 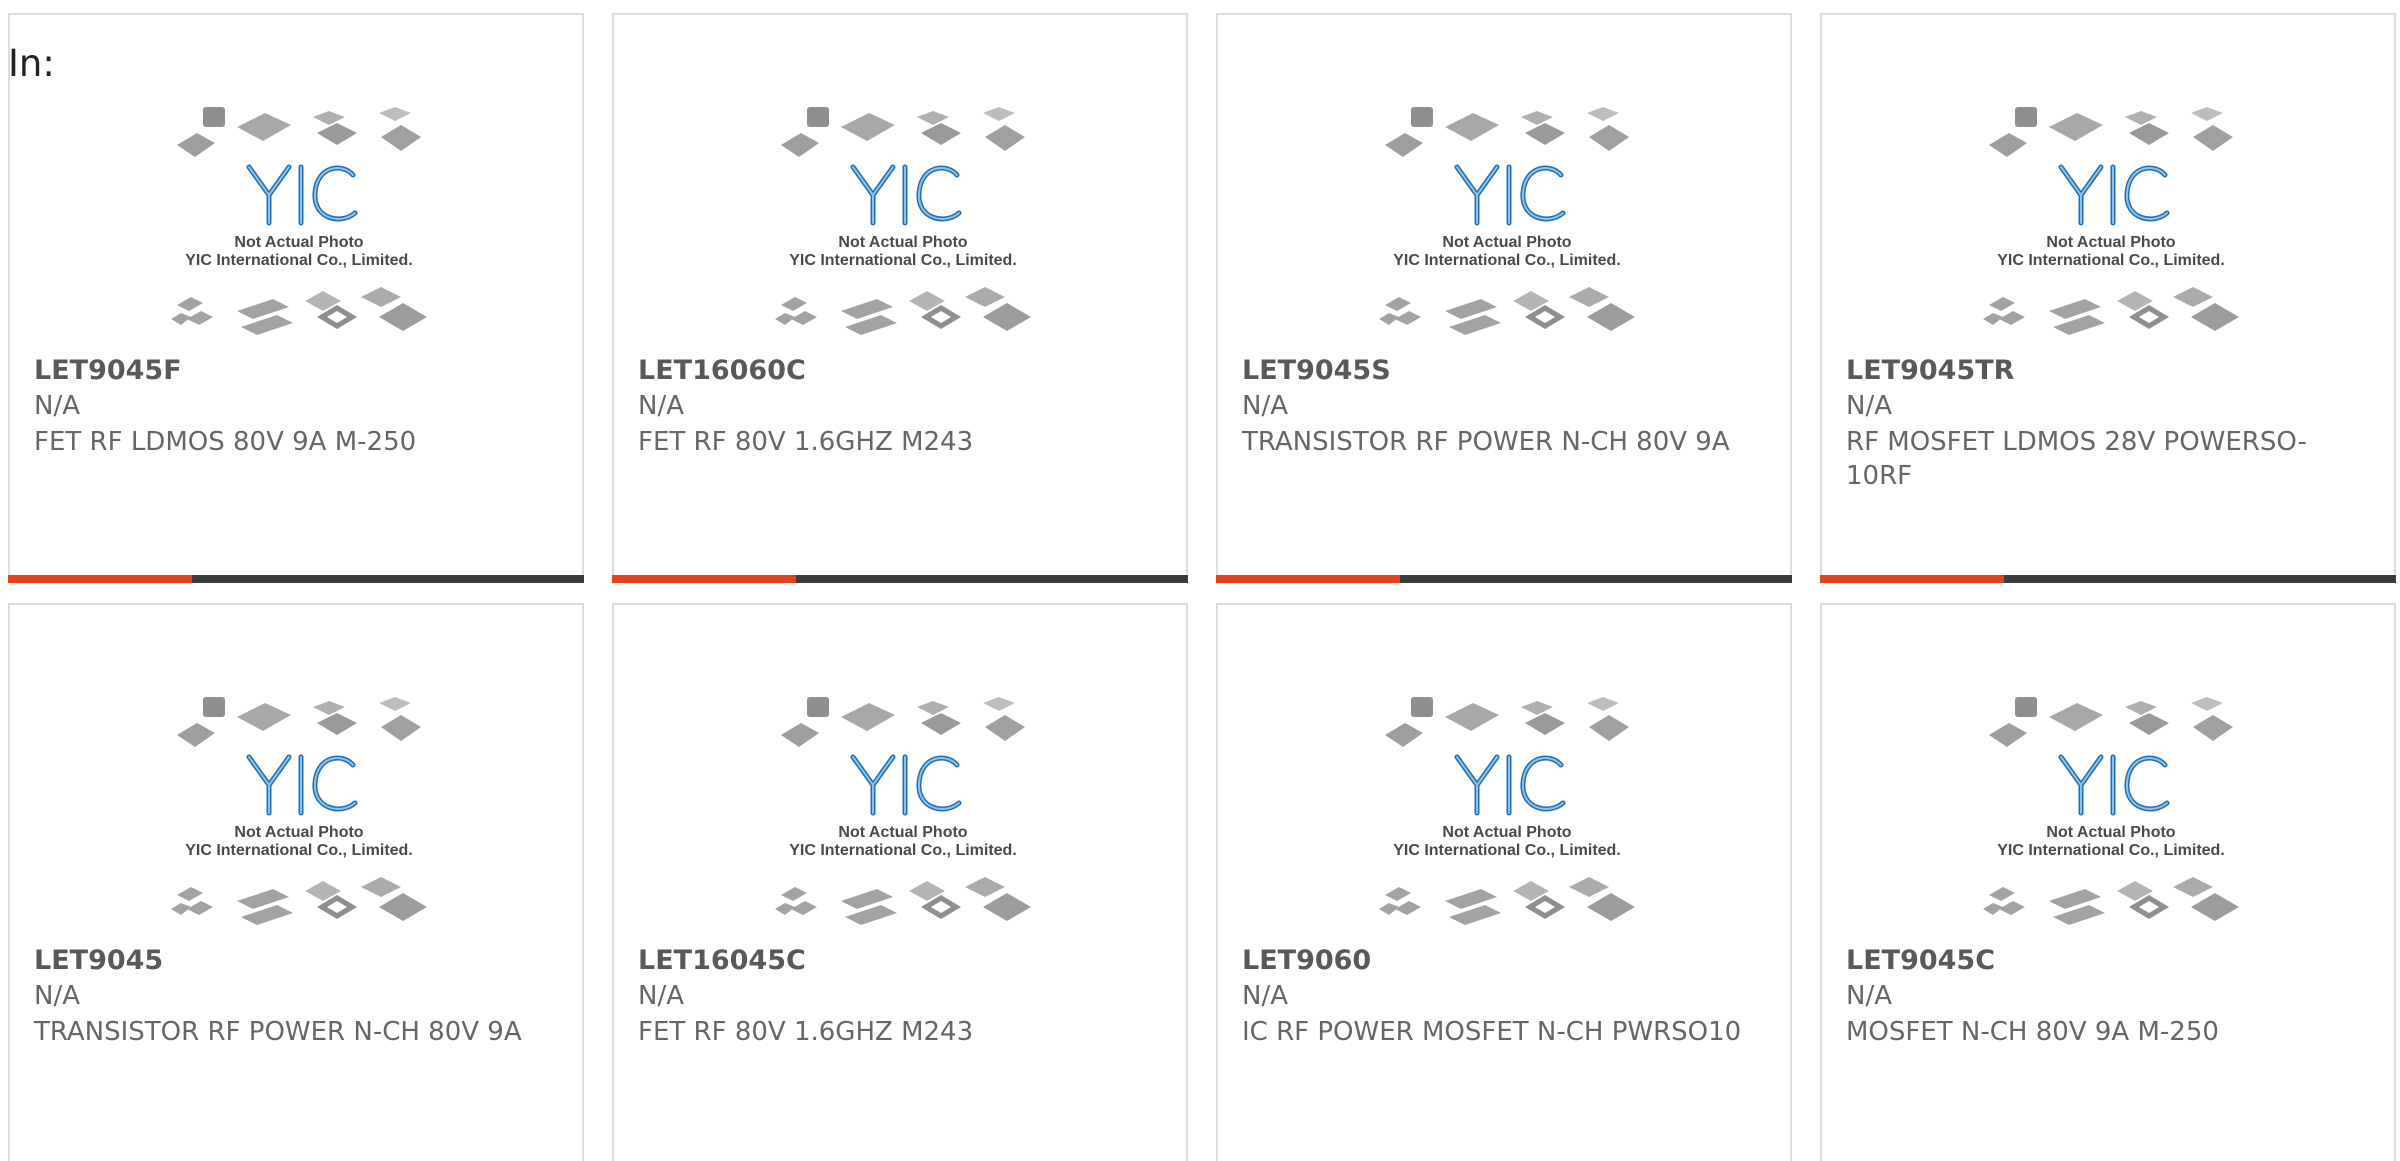 What do you see at coordinates (1920, 960) in the screenshot?
I see `part-number: LET9045C` at bounding box center [1920, 960].